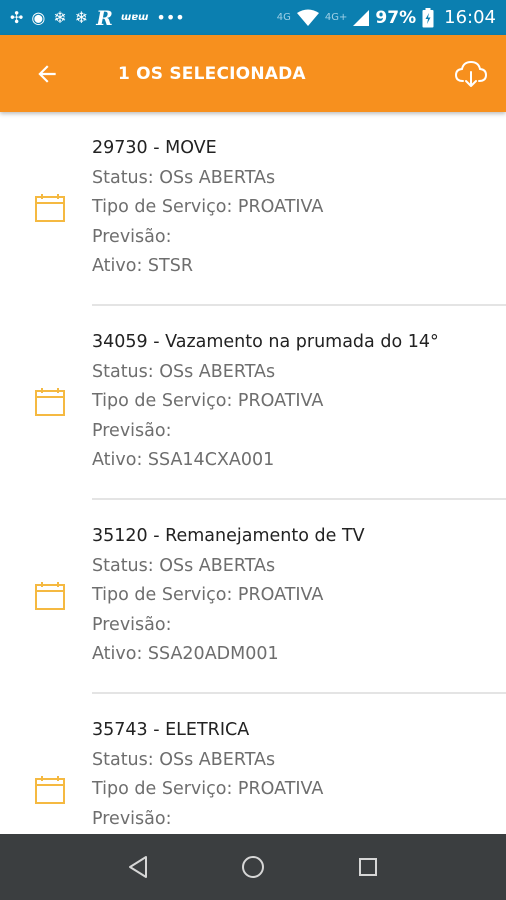 This screenshot has height=900, width=506. I want to click on order-asset: Ativo: STSR, so click(142, 266).